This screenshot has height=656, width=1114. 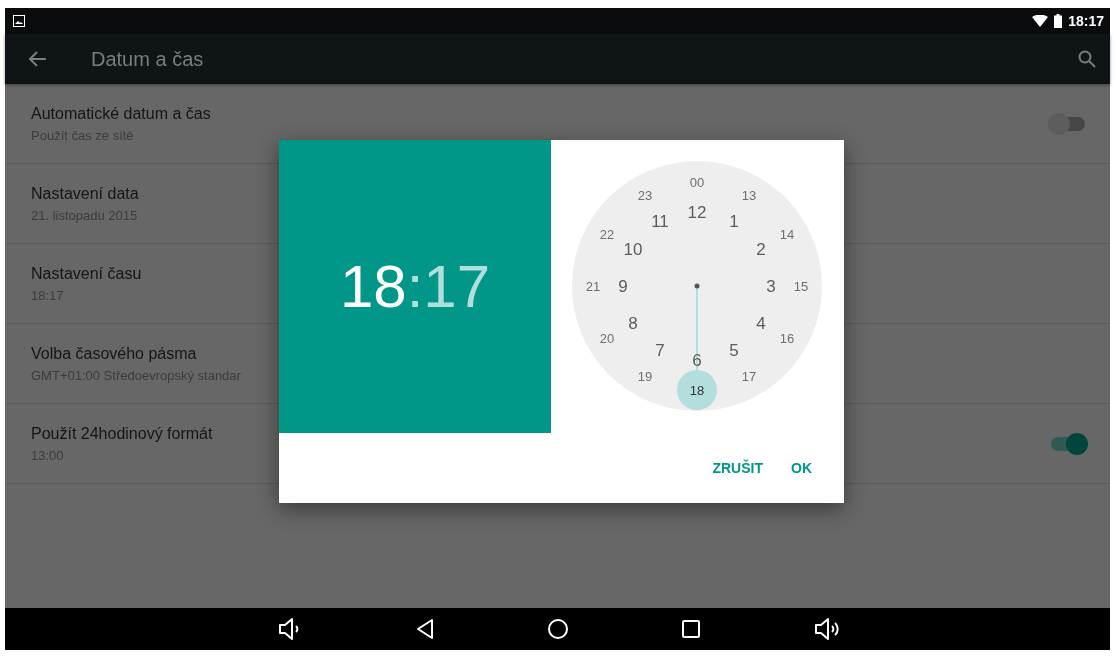 What do you see at coordinates (114, 353) in the screenshot?
I see `setting-title: Volba časového pásma` at bounding box center [114, 353].